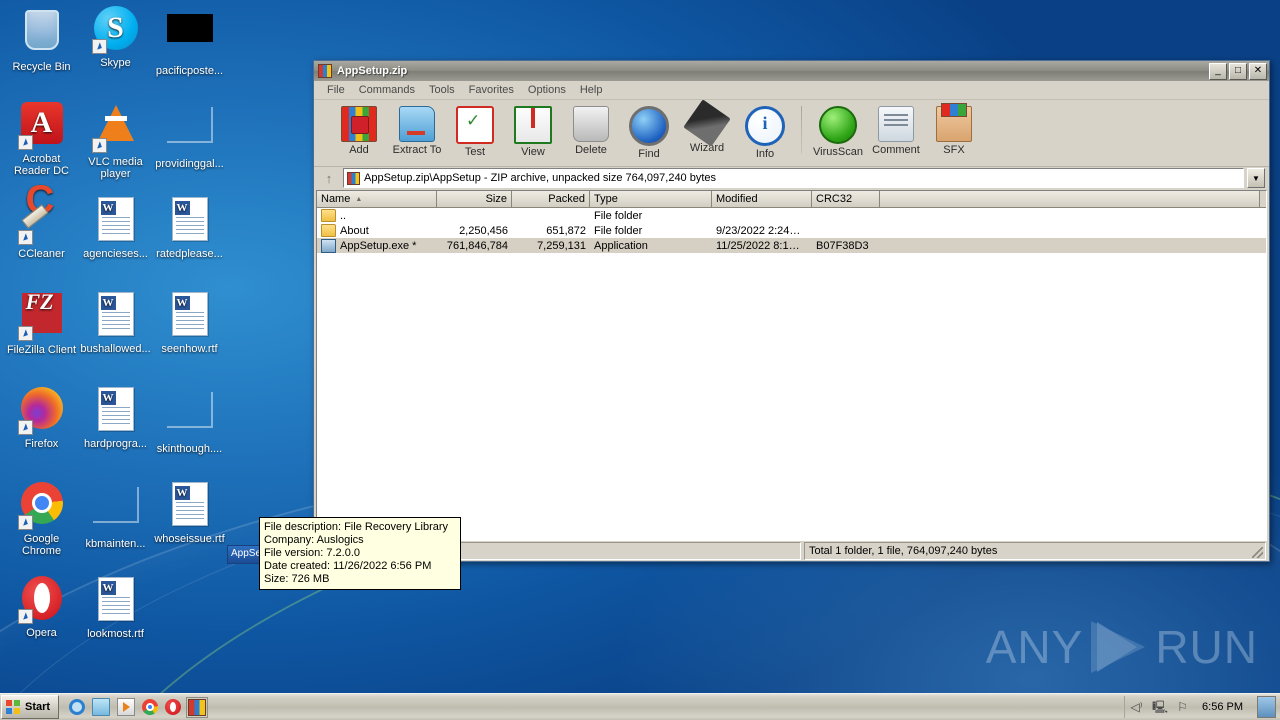 The width and height of the screenshot is (1280, 720). I want to click on cell-size: 761,846,784, so click(477, 245).